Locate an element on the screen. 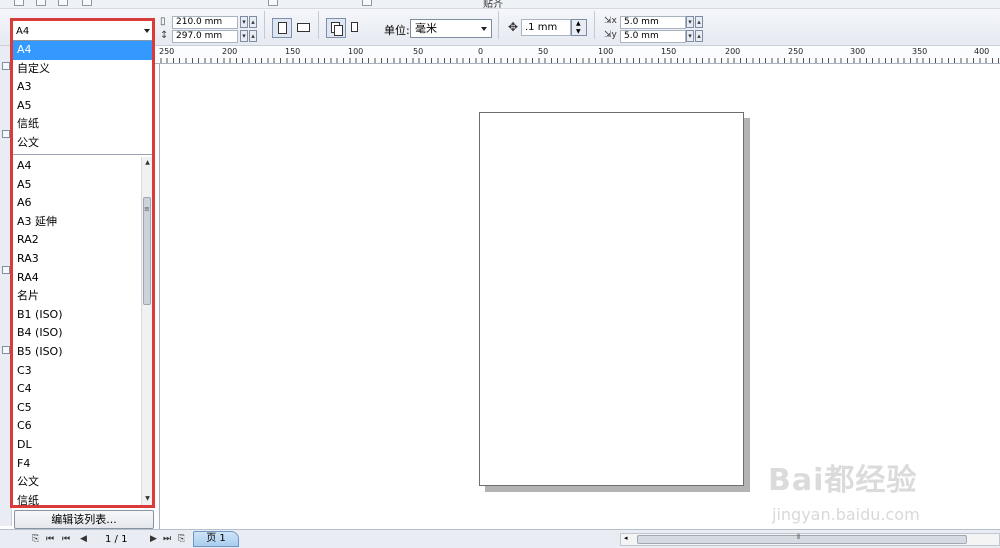  list-item: C3 is located at coordinates (77, 371).